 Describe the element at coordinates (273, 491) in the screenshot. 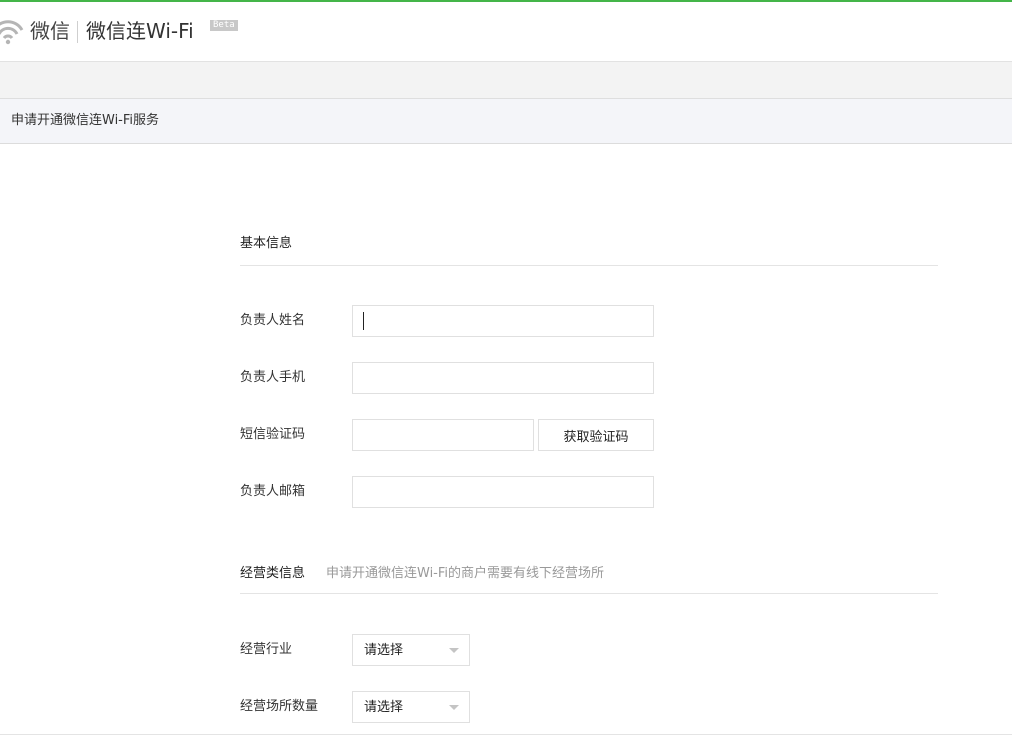

I see `label-owner-email: 负责人邮箱` at that location.